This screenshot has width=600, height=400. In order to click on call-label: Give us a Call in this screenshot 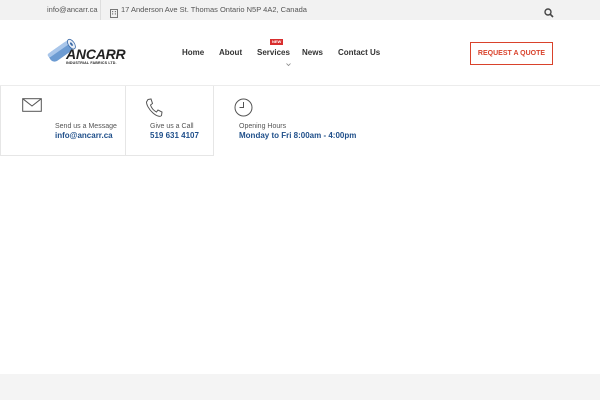, I will do `click(172, 126)`.